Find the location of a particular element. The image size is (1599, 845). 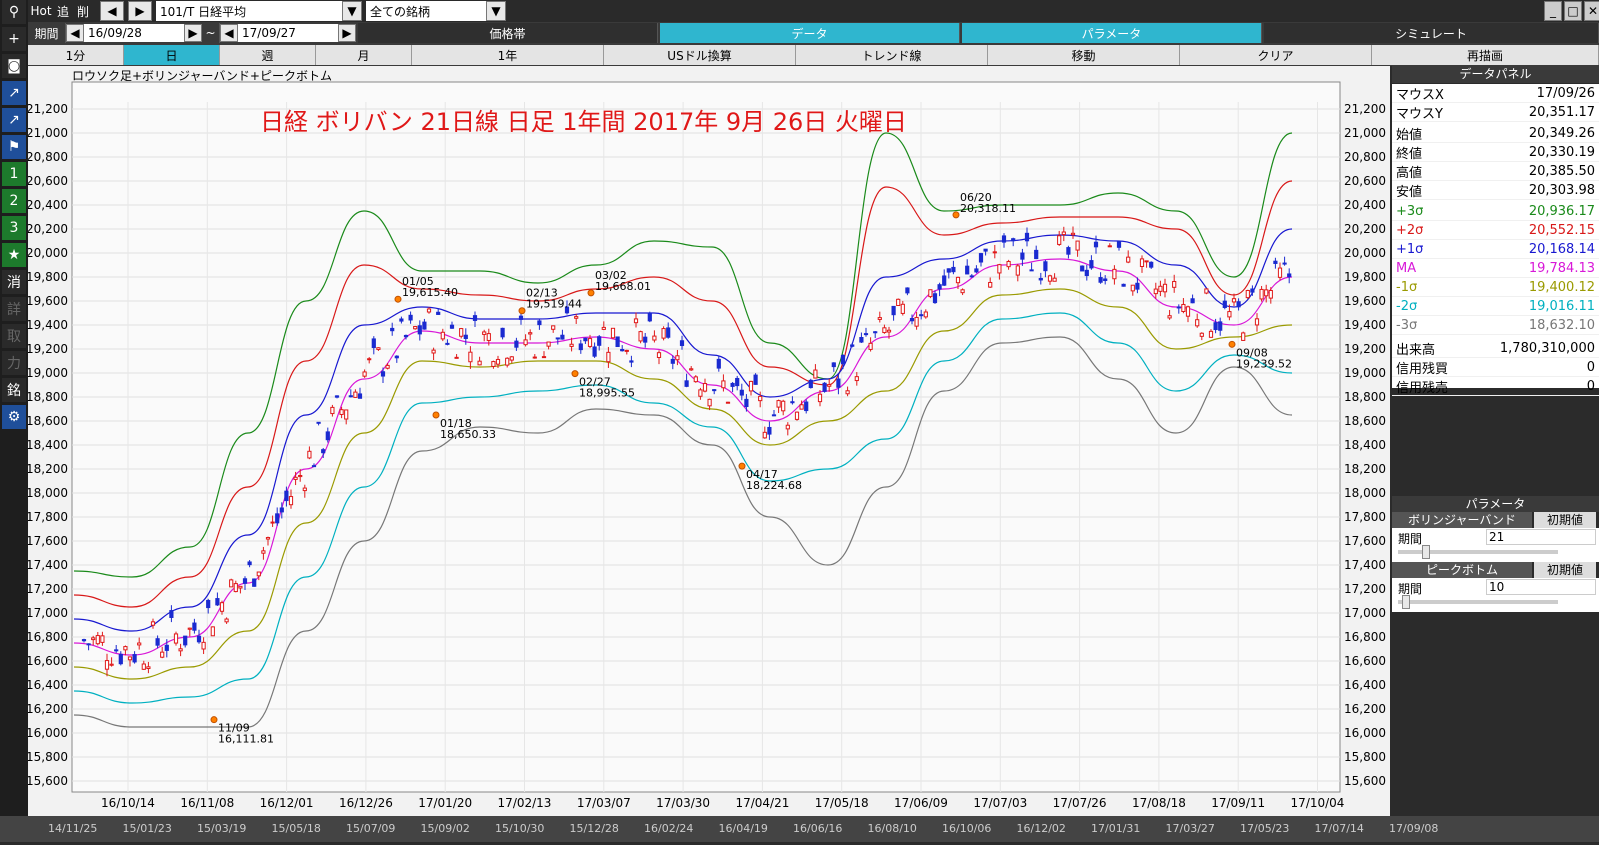

y-tick-label-right: 19,800 is located at coordinates (1365, 277).